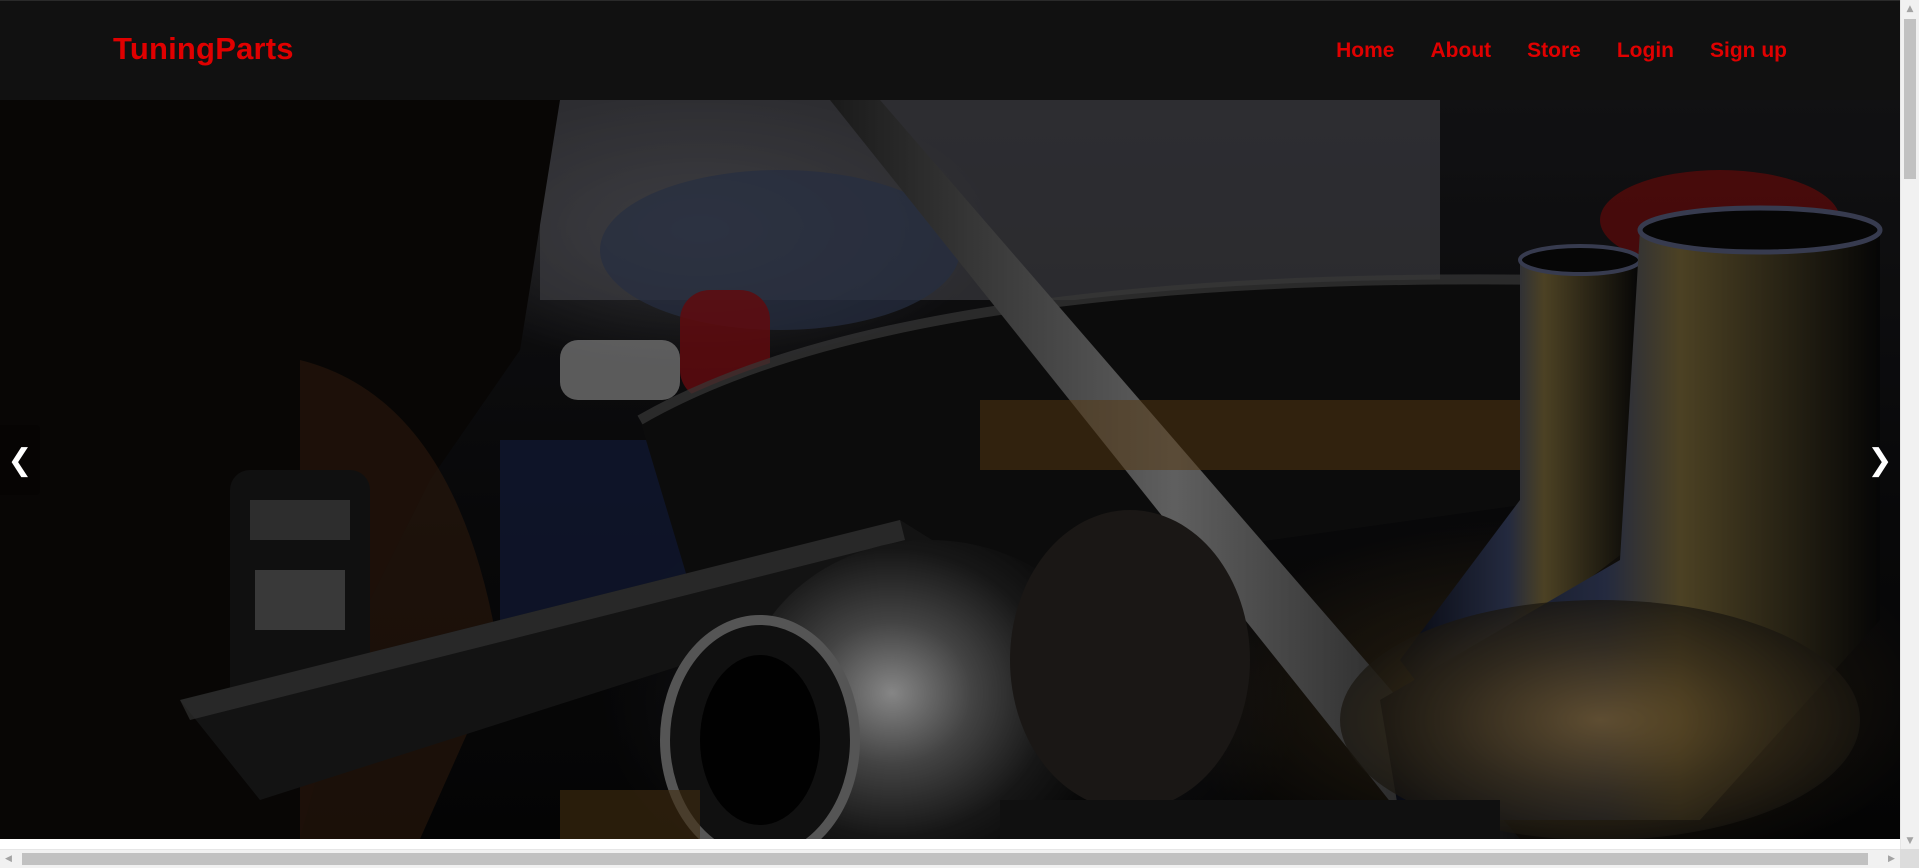 The height and width of the screenshot is (868, 1919). I want to click on scroll-right-icon: ▶, so click(1891, 859).